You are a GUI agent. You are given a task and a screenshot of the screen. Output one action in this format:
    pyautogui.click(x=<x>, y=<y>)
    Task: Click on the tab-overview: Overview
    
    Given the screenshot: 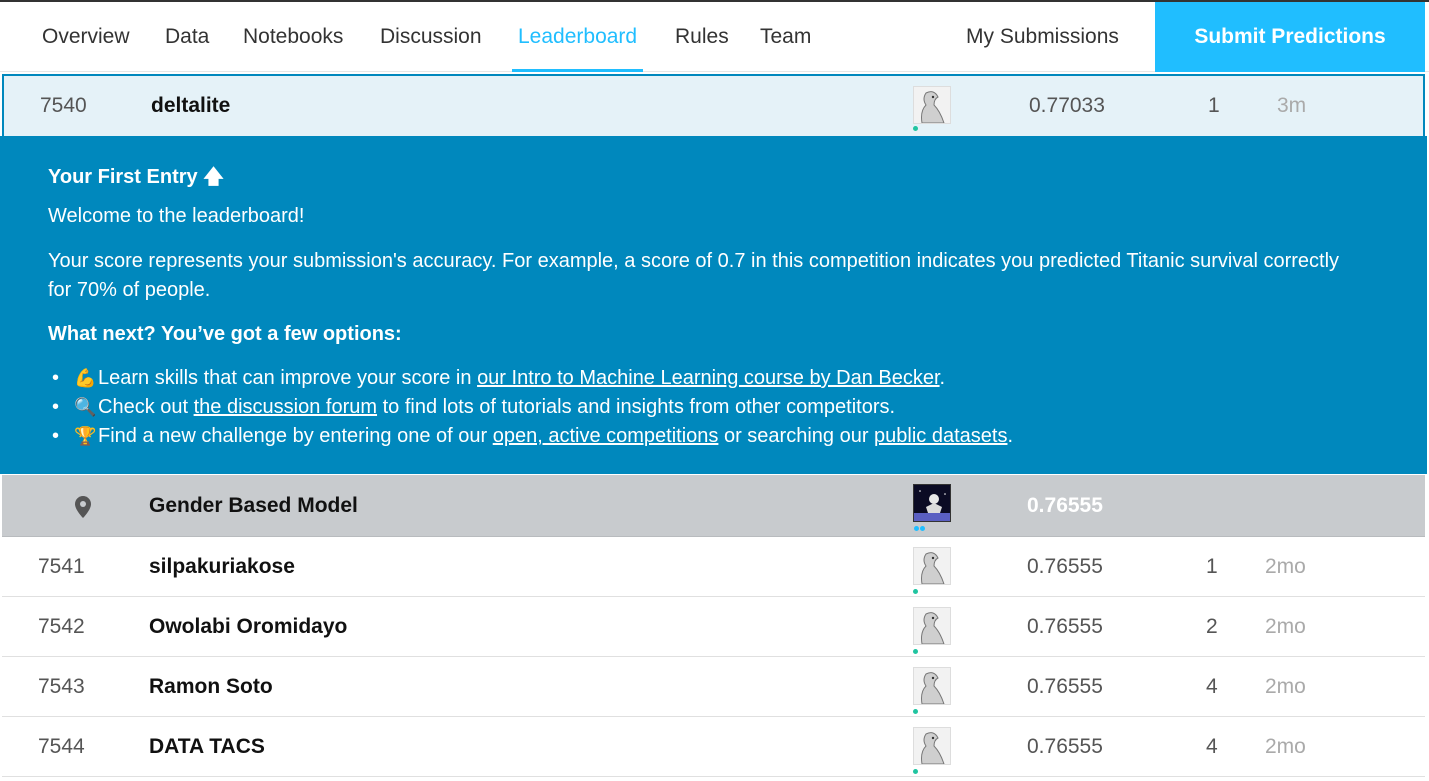 What is the action you would take?
    pyautogui.click(x=86, y=37)
    